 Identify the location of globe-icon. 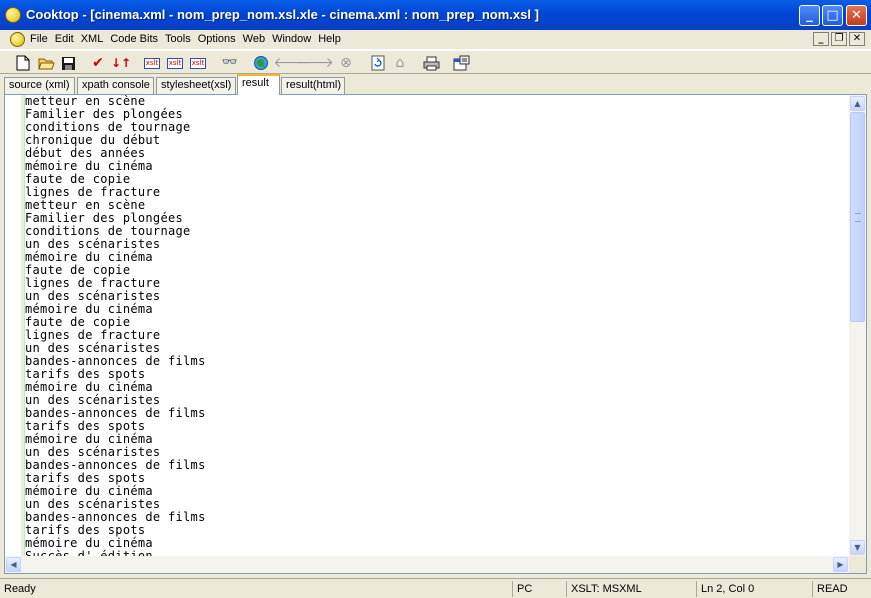
(261, 63).